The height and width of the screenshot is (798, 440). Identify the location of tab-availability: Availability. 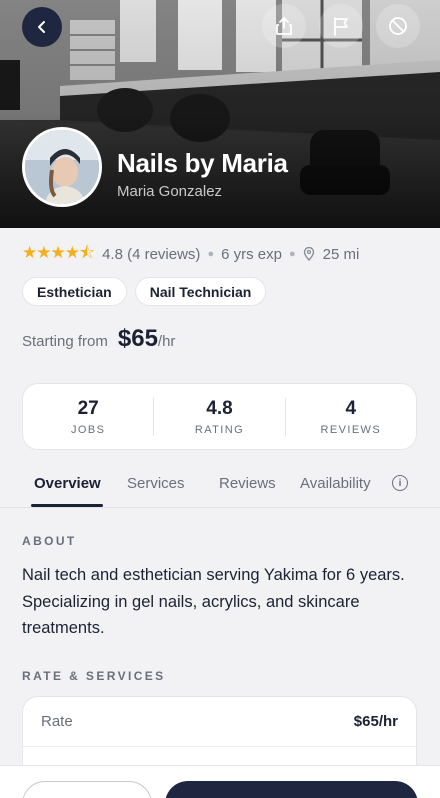
(335, 483).